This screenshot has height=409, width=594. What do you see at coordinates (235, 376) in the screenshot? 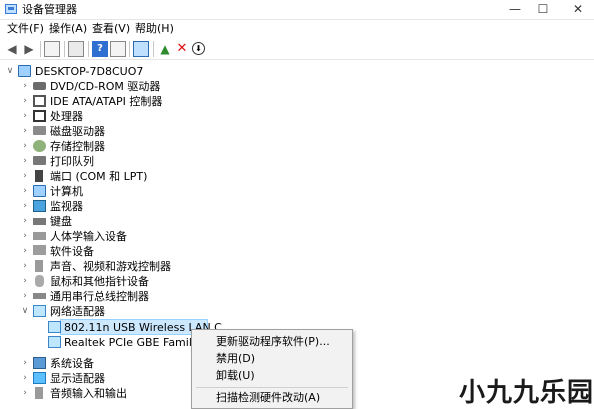
I see `context-uninstall: 卸载(U)` at bounding box center [235, 376].